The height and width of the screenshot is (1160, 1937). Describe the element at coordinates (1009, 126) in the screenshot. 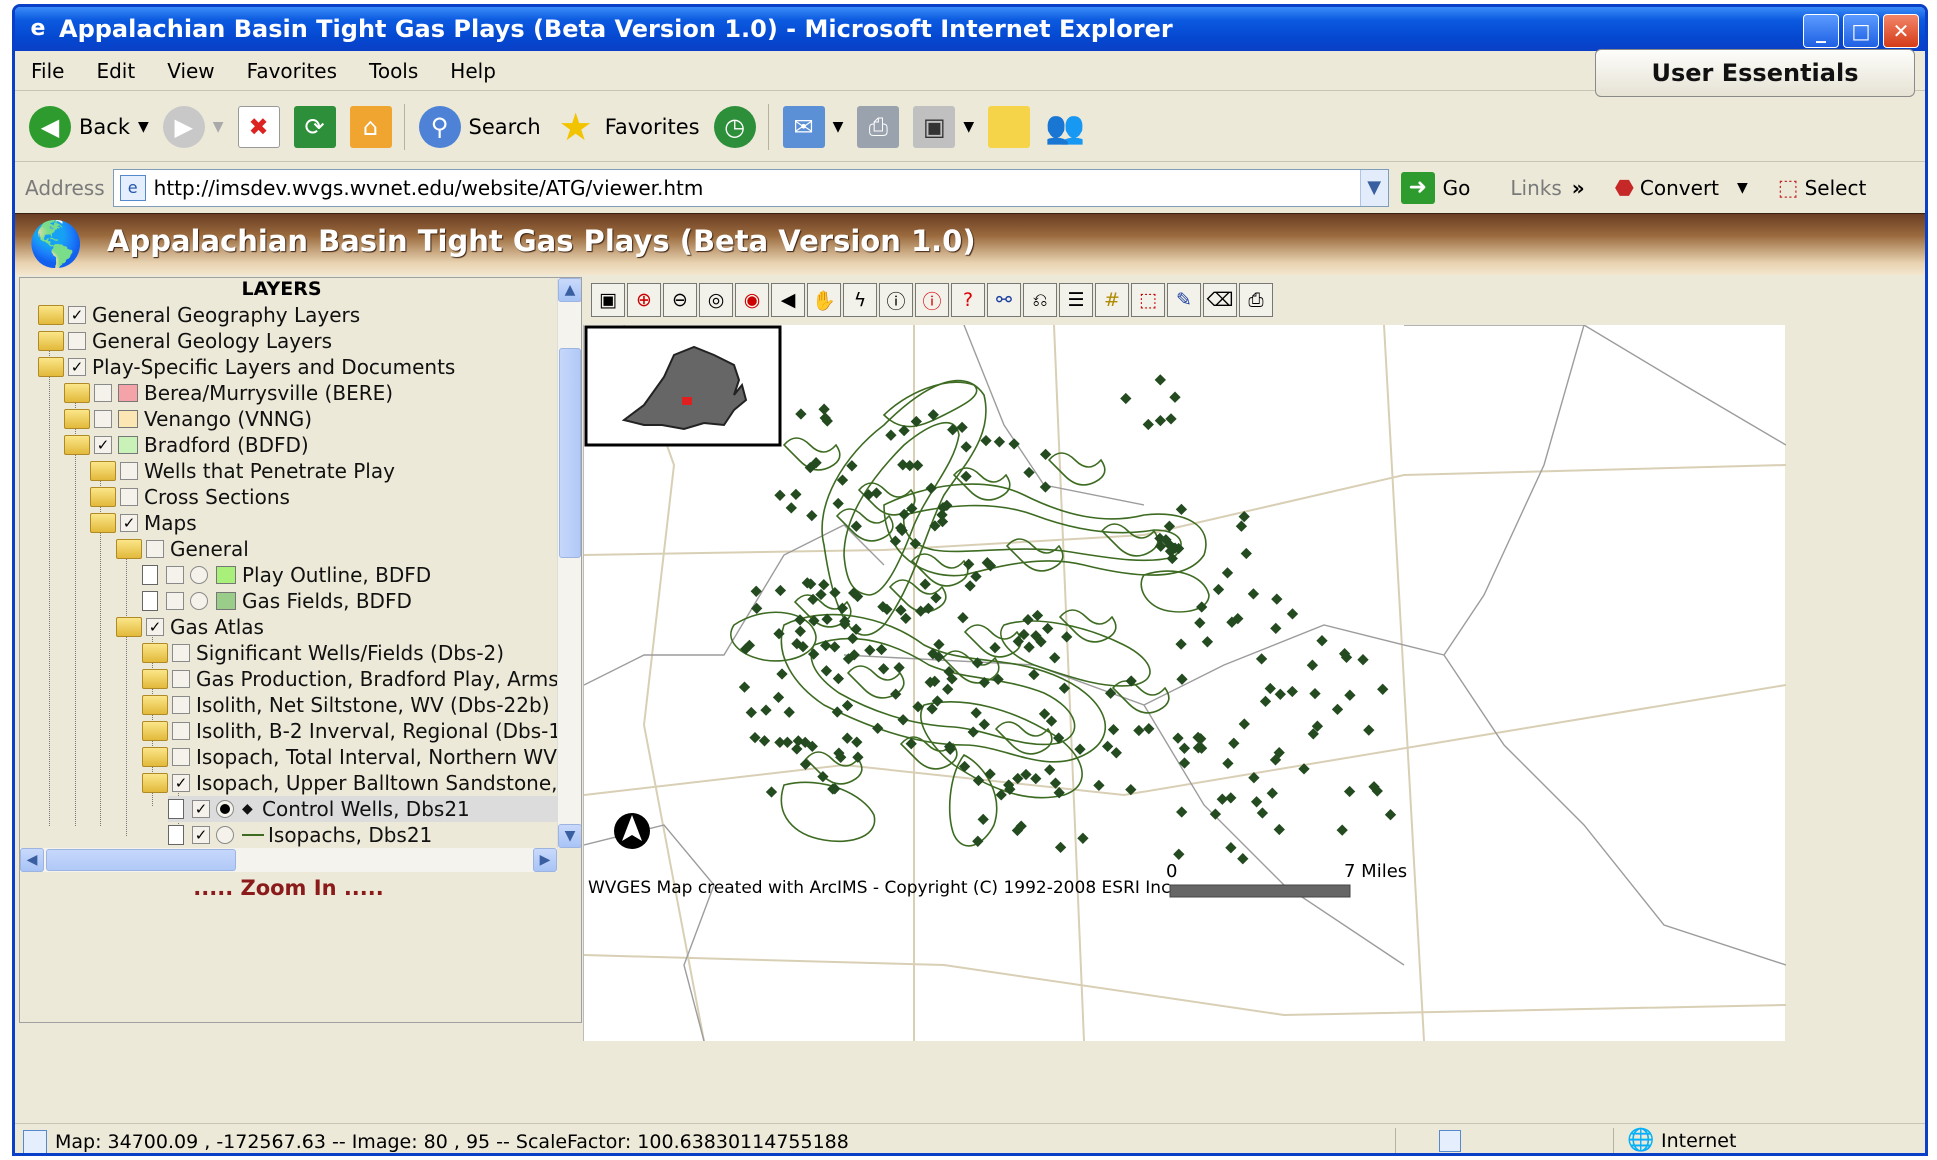

I see `discuss-button` at that location.